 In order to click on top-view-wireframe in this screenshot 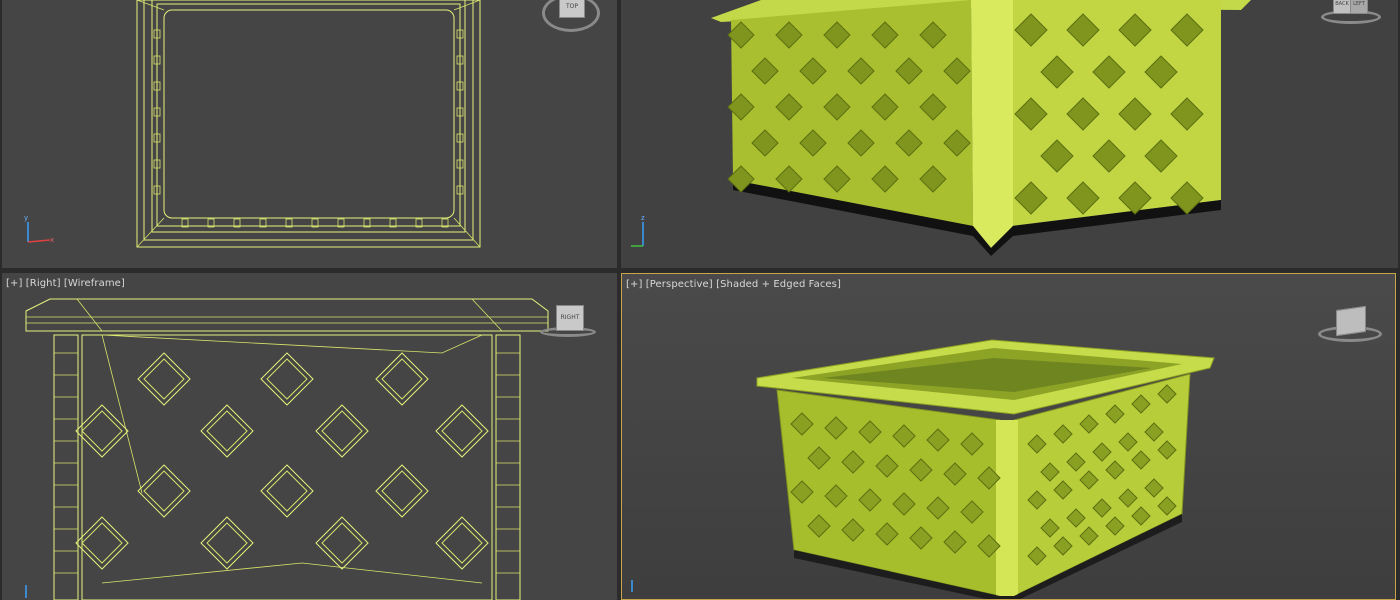, I will do `click(254, 124)`.